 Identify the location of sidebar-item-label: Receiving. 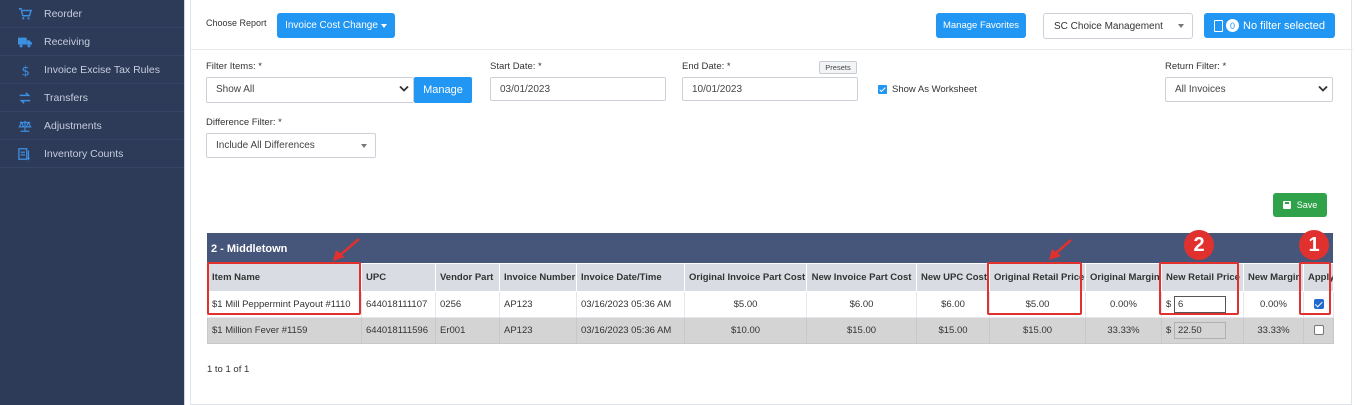
(67, 41).